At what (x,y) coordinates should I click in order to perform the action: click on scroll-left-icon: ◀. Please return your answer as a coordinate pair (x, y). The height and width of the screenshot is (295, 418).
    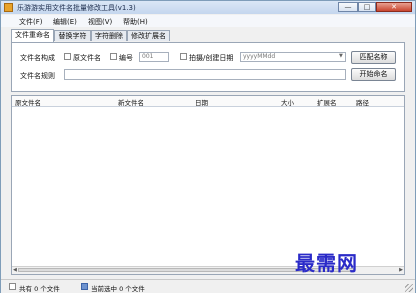
    Looking at the image, I should click on (15, 270).